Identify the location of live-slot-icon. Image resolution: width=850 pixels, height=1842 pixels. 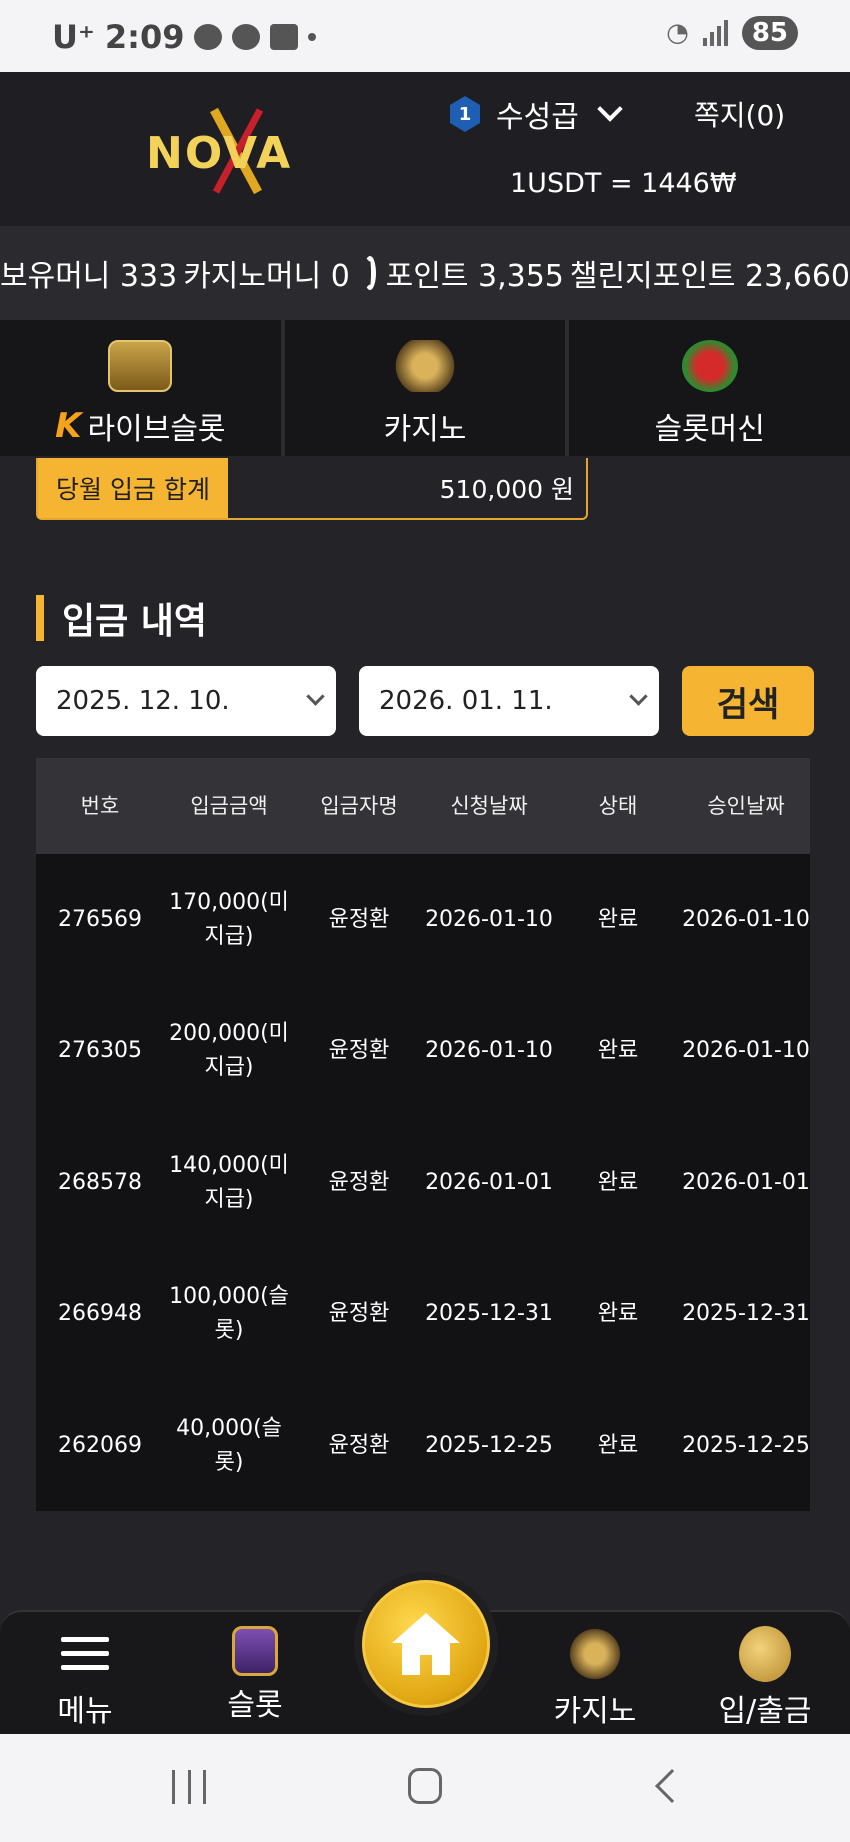
(140, 366).